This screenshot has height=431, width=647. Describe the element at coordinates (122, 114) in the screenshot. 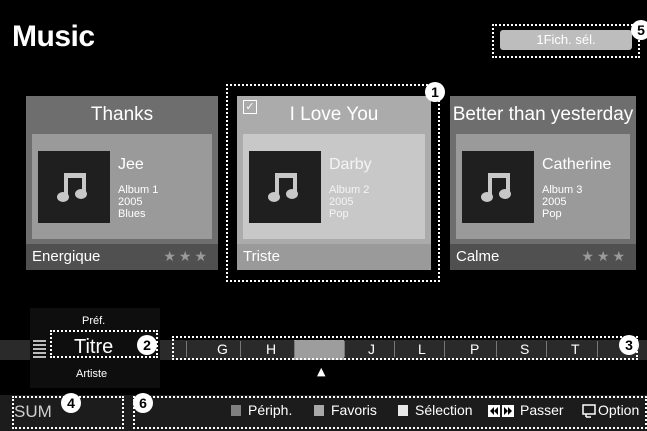

I see `card-title: Thanks` at that location.